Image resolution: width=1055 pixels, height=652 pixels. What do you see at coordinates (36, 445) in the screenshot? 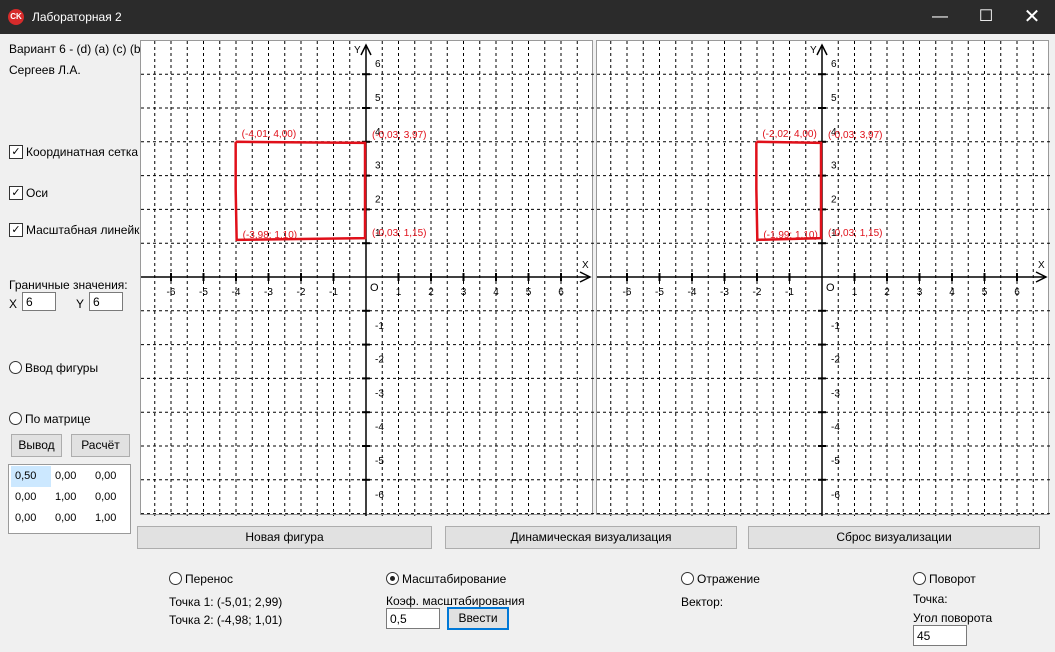
I see `output-button: Вывод` at bounding box center [36, 445].